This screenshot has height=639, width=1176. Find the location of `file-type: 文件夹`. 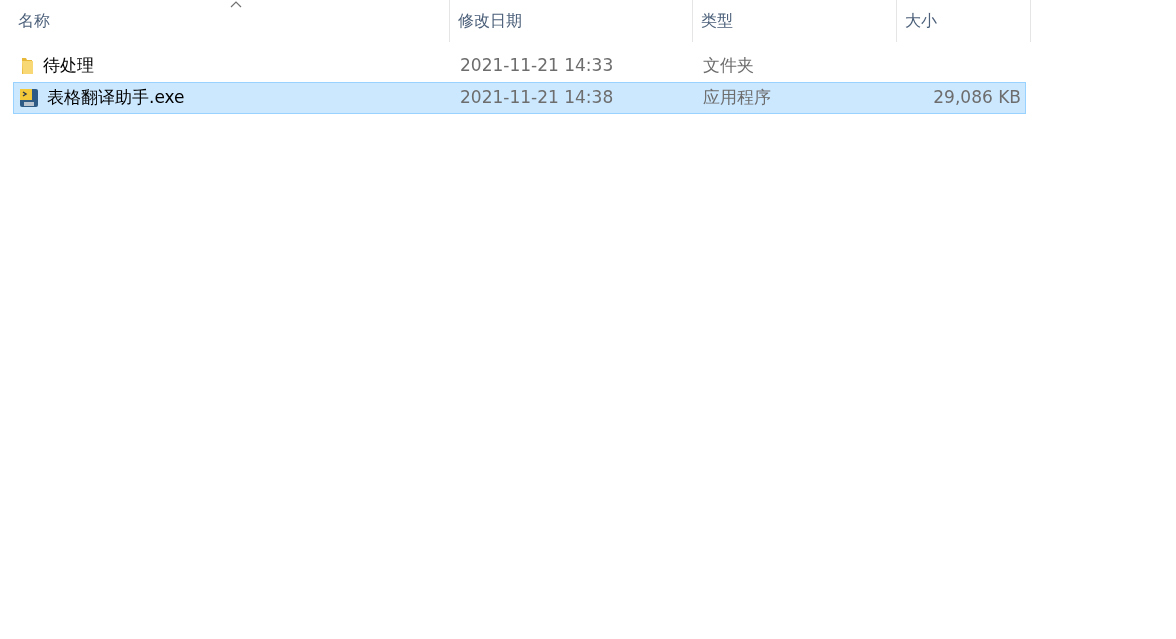

file-type: 文件夹 is located at coordinates (728, 66).